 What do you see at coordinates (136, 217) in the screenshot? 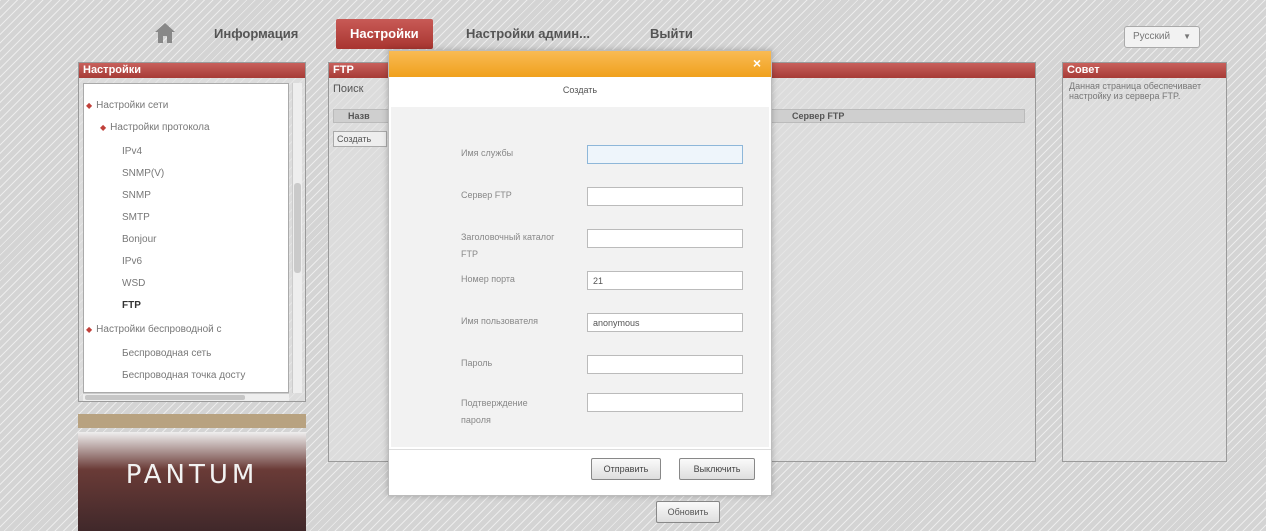
I see `tree-item: SMTP` at bounding box center [136, 217].